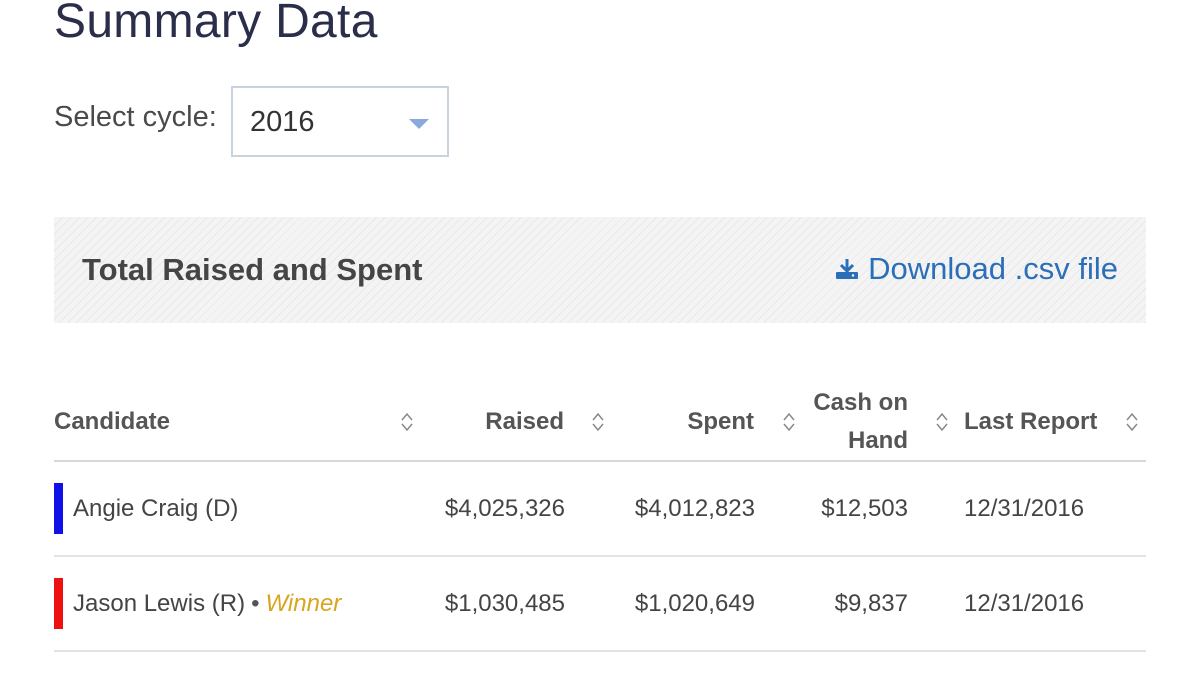 This screenshot has width=1200, height=675. I want to click on spent-cell: $4,012,823, so click(660, 509).